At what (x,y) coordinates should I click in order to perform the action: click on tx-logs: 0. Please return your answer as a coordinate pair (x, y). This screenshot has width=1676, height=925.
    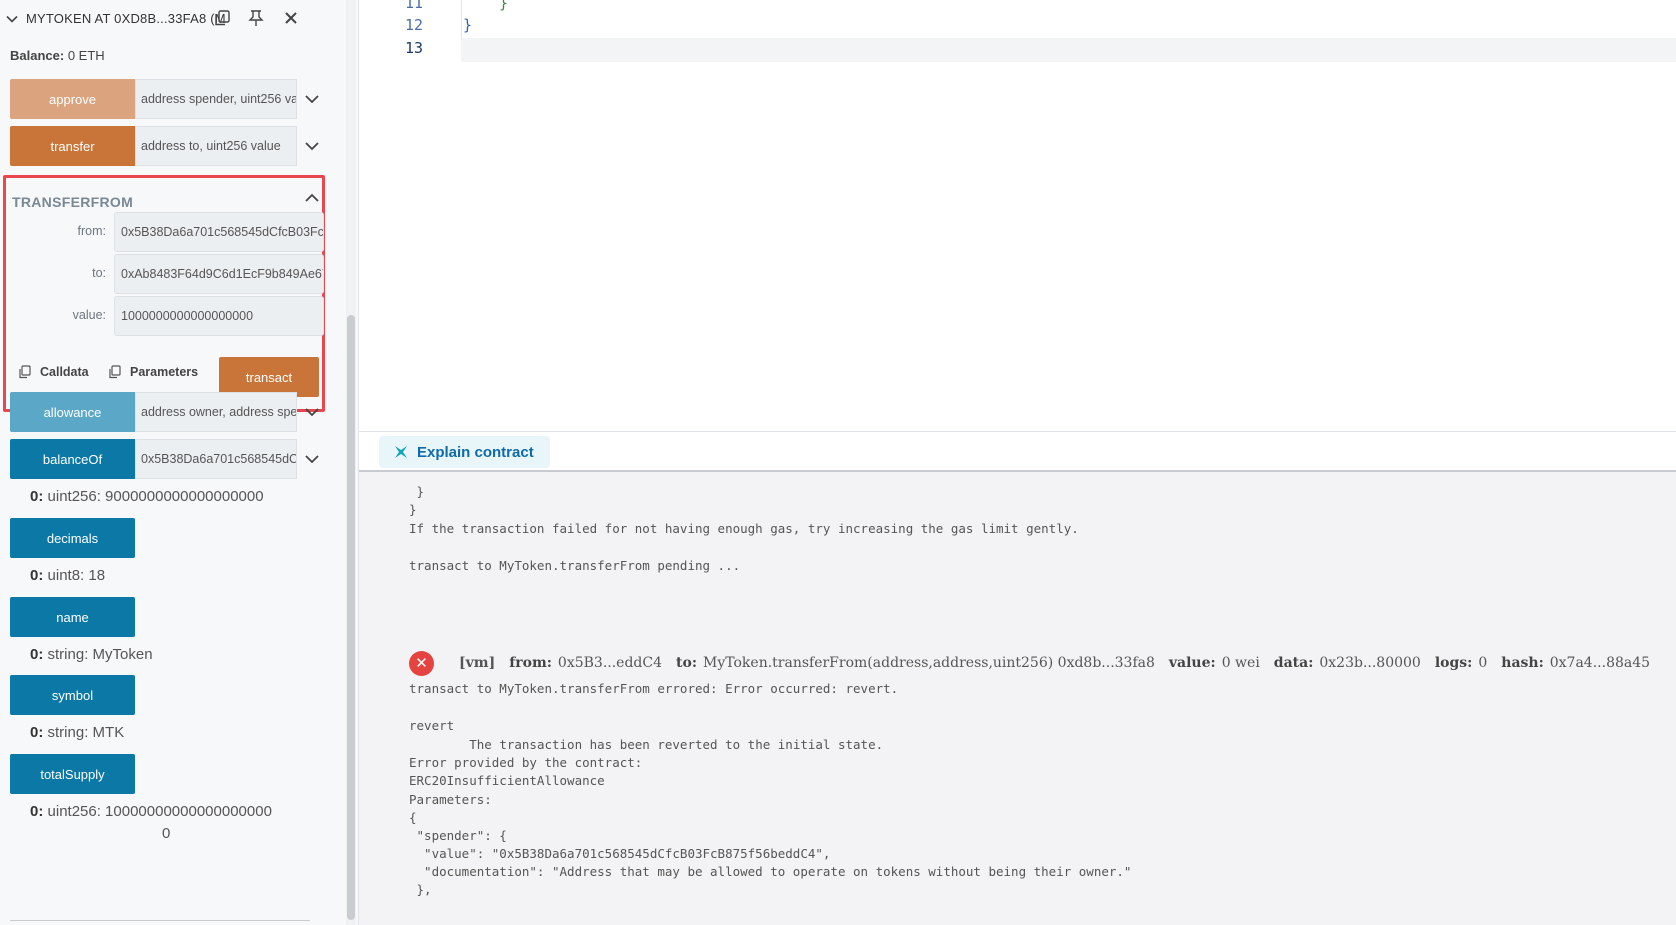
    Looking at the image, I should click on (1483, 663).